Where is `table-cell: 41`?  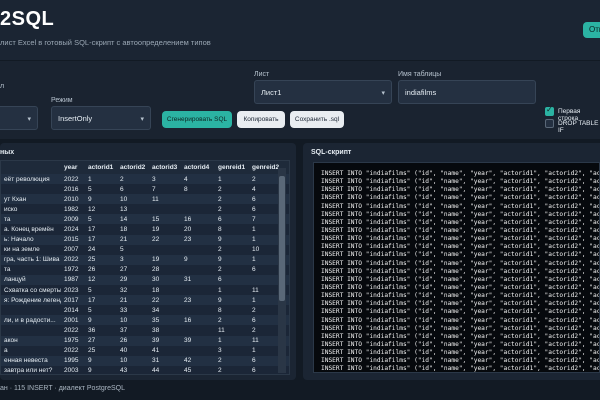
table-cell: 41 is located at coordinates (165, 350).